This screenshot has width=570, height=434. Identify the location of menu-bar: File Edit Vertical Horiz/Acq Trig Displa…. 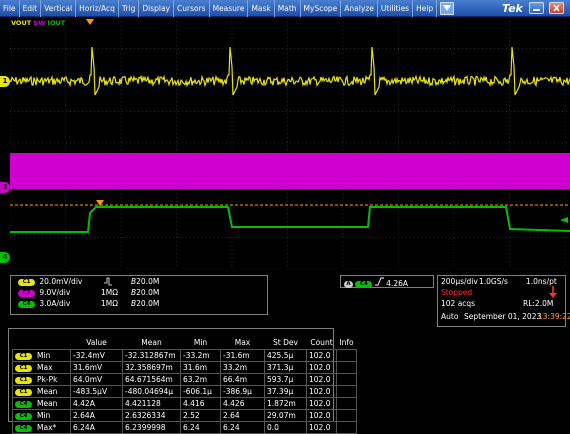
(285, 8).